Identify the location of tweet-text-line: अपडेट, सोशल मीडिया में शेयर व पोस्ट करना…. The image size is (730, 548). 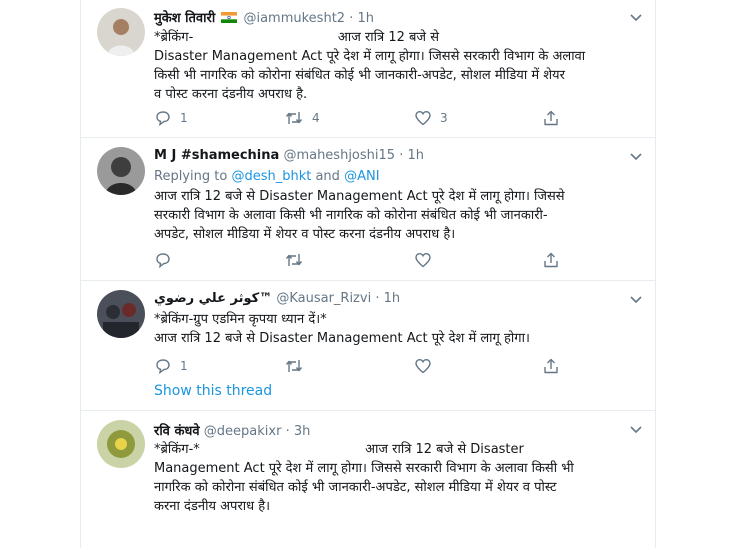
(305, 234).